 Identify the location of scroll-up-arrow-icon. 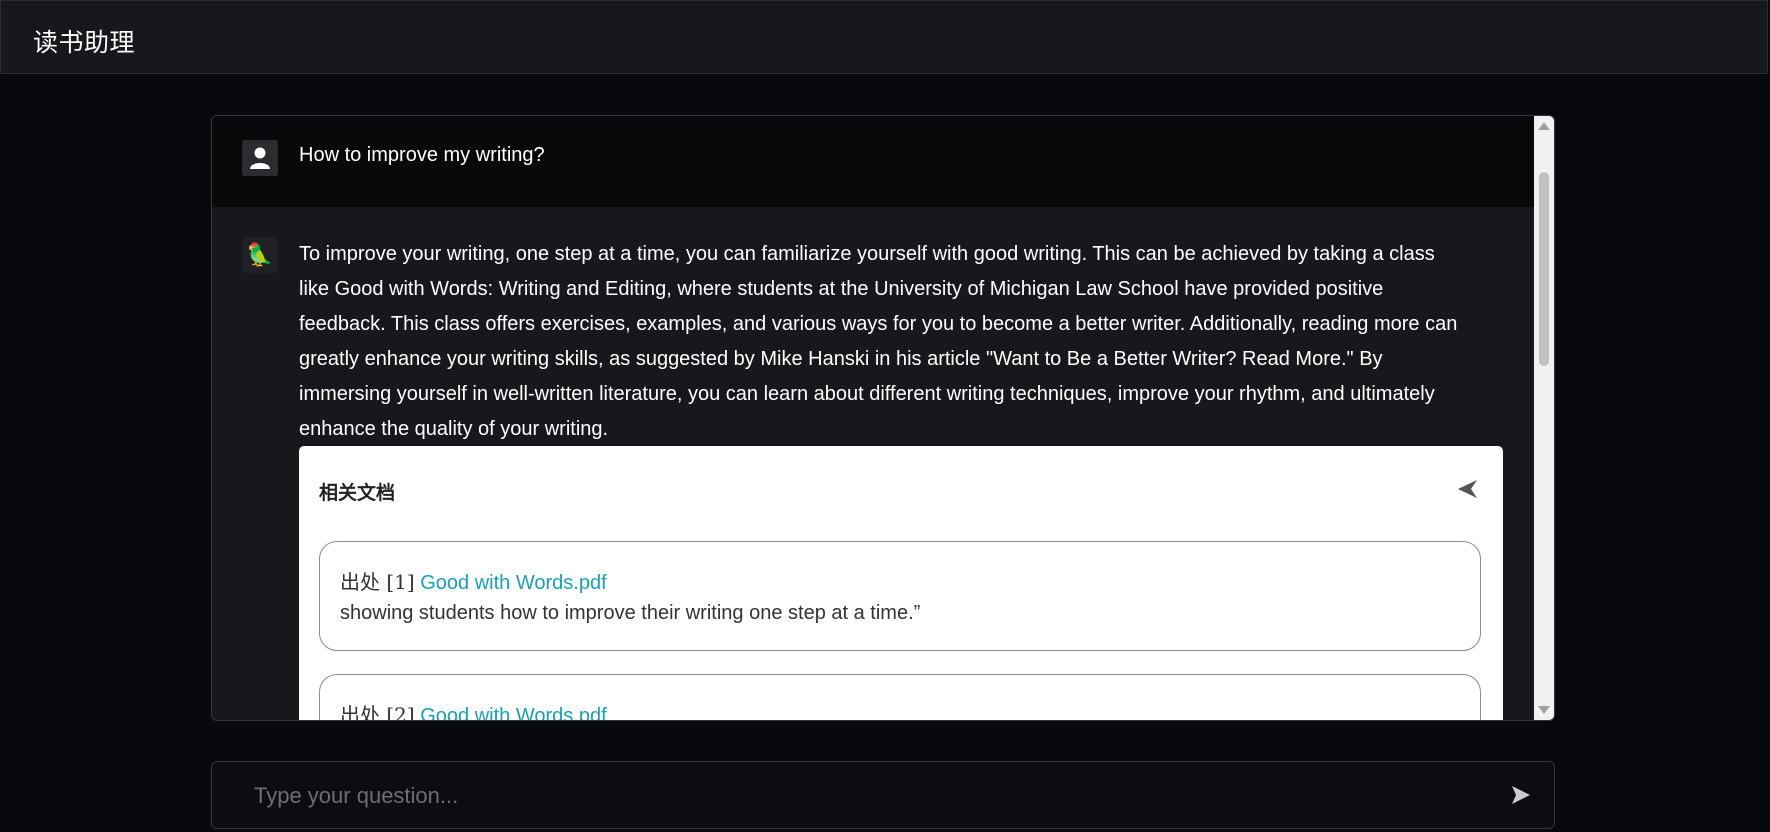
(1544, 126).